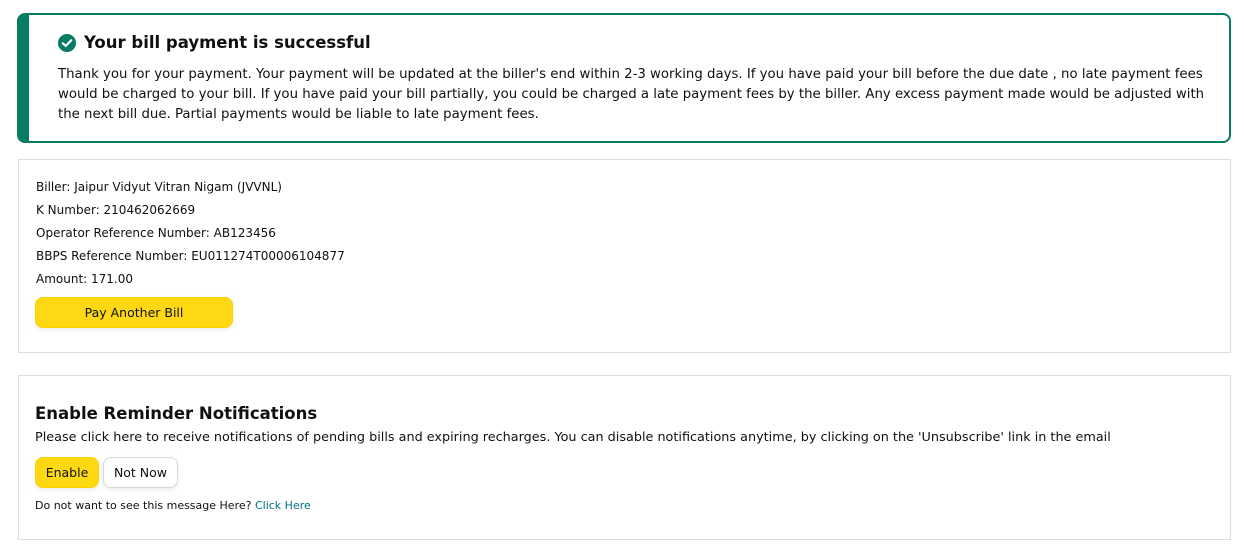 The image size is (1244, 555). What do you see at coordinates (176, 413) in the screenshot?
I see `reminder-title: Enable Reminder Notifications` at bounding box center [176, 413].